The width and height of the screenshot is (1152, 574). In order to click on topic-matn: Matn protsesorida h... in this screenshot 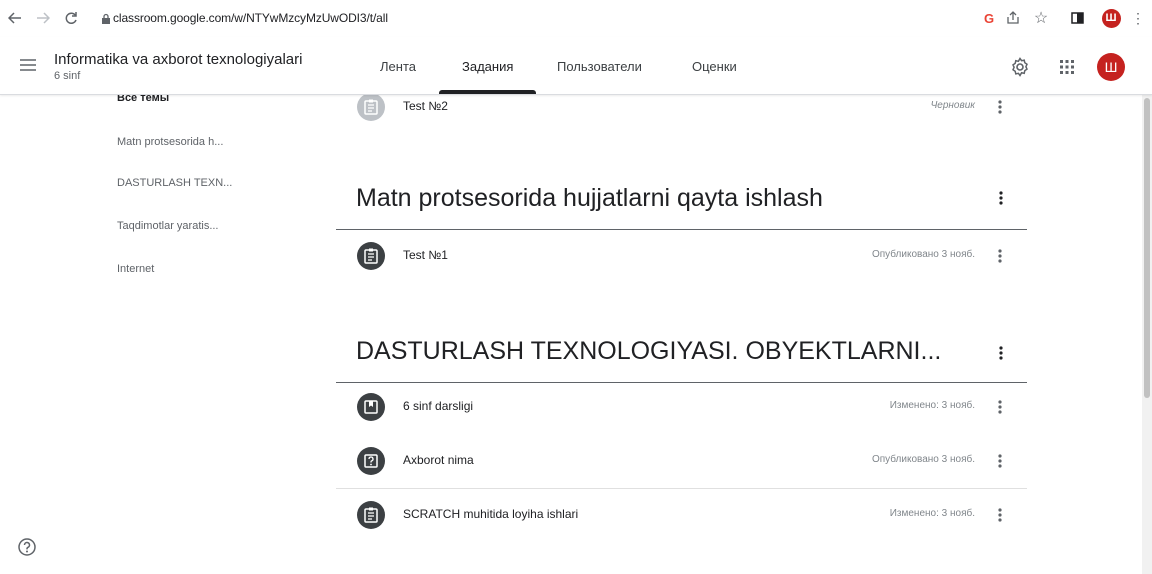, I will do `click(170, 142)`.